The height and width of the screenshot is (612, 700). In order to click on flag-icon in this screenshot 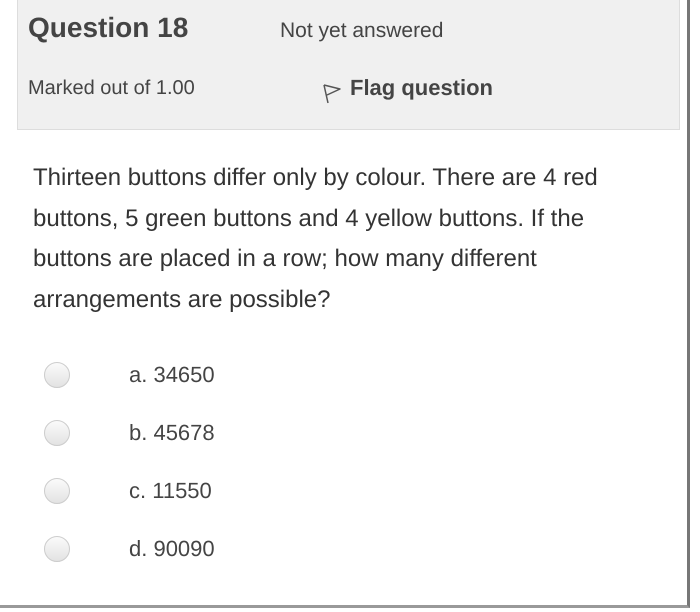, I will do `click(332, 93)`.